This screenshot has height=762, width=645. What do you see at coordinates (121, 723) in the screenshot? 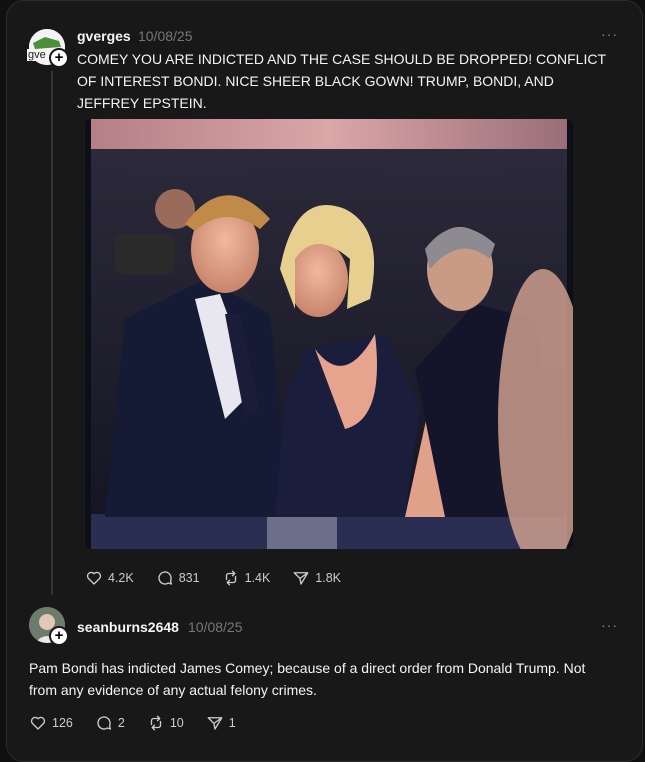
I see `reply-count: 2` at bounding box center [121, 723].